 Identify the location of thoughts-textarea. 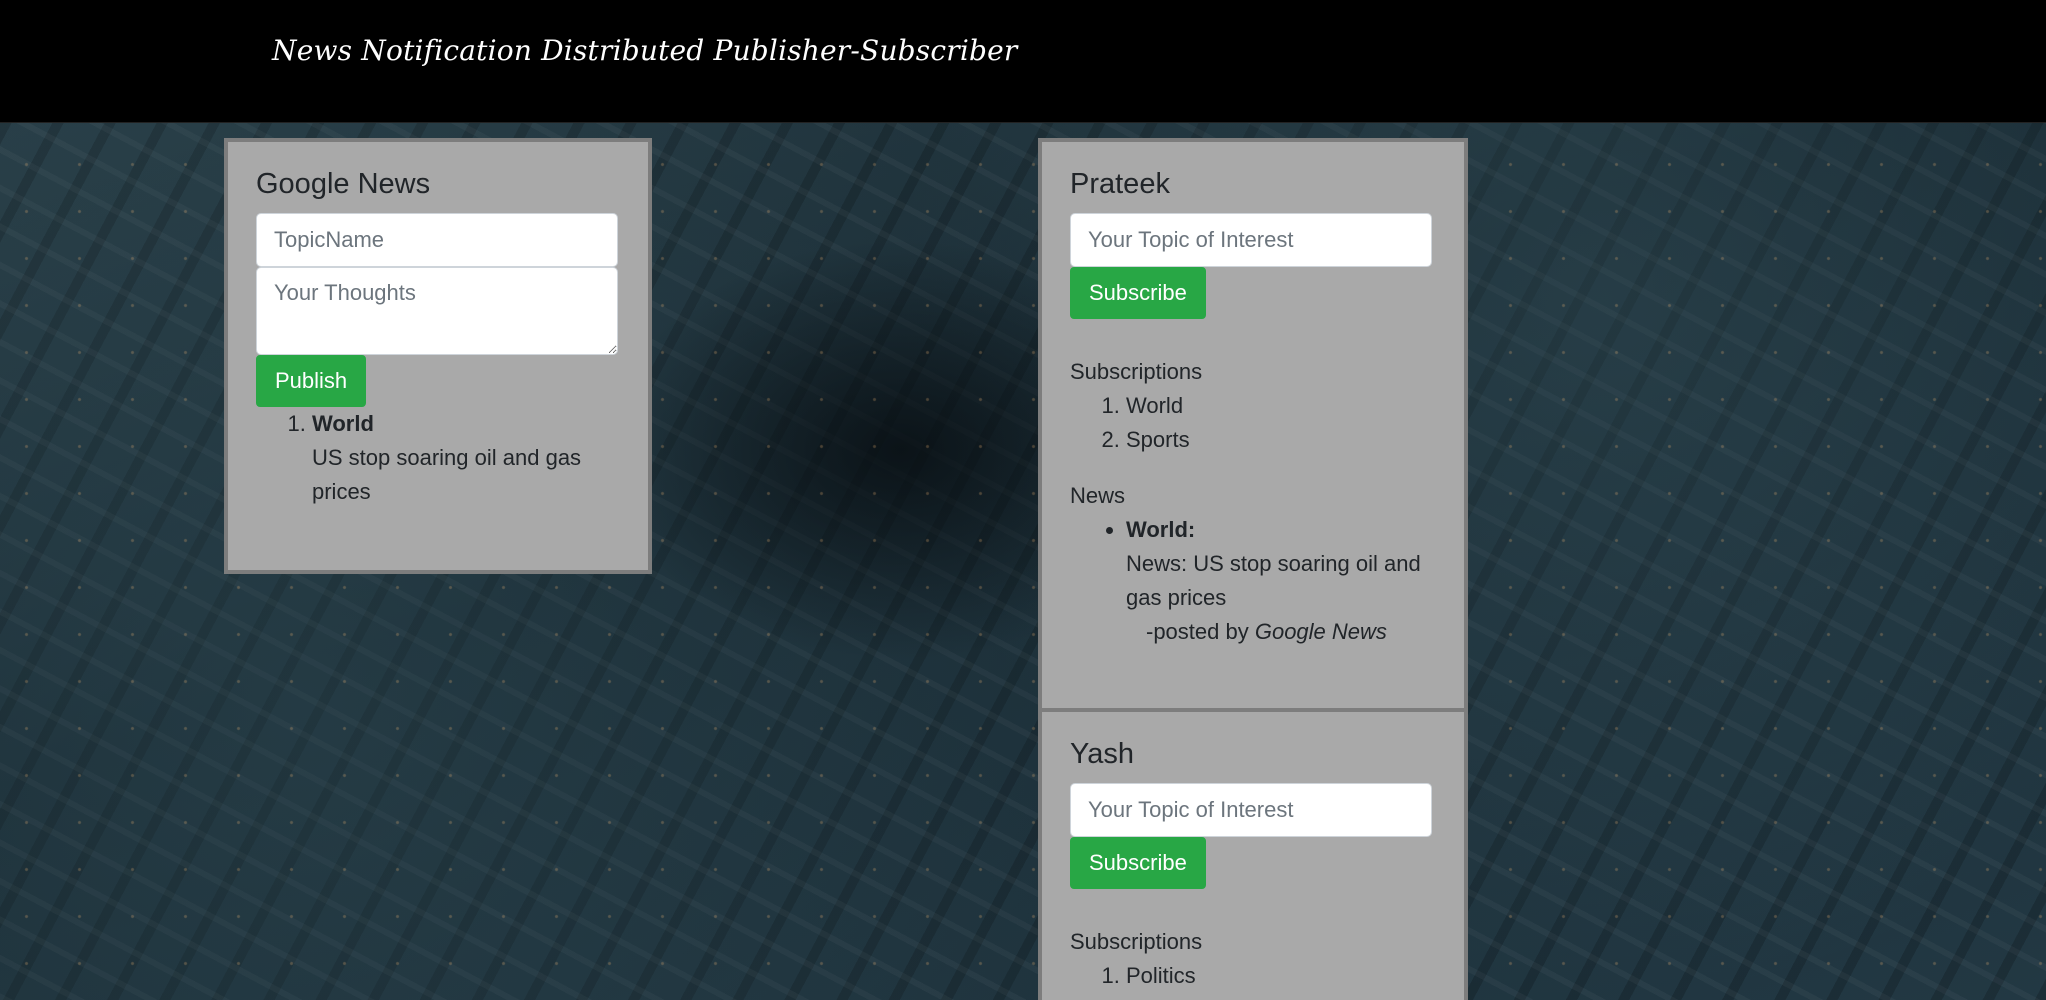
(437, 311).